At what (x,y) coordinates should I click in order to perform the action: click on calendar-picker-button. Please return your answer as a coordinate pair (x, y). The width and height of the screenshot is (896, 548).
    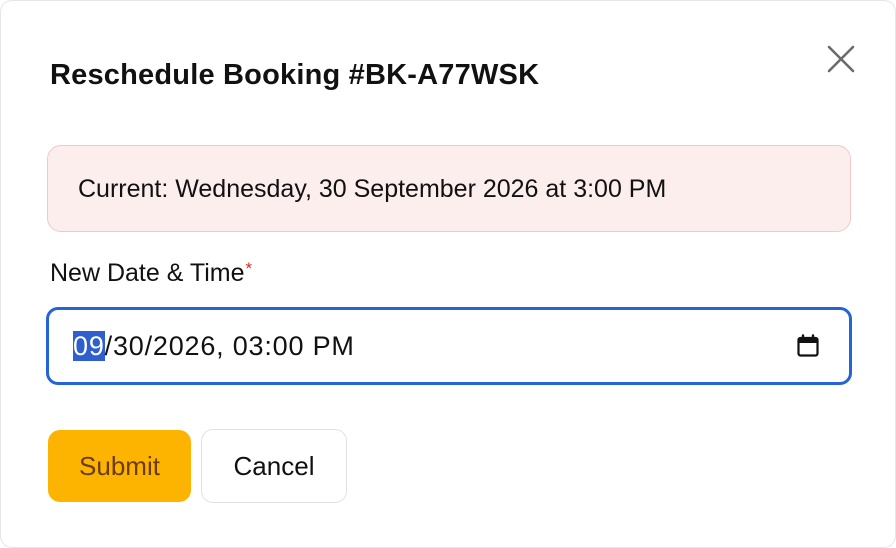
    Looking at the image, I should click on (808, 346).